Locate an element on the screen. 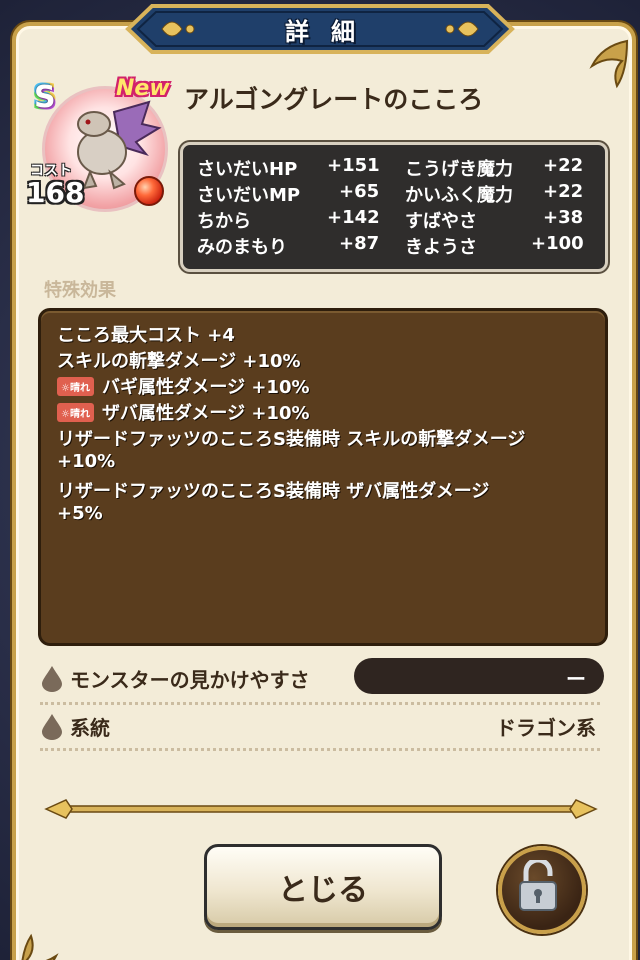 The width and height of the screenshot is (640, 960). ornamental-divider is located at coordinates (321, 809).